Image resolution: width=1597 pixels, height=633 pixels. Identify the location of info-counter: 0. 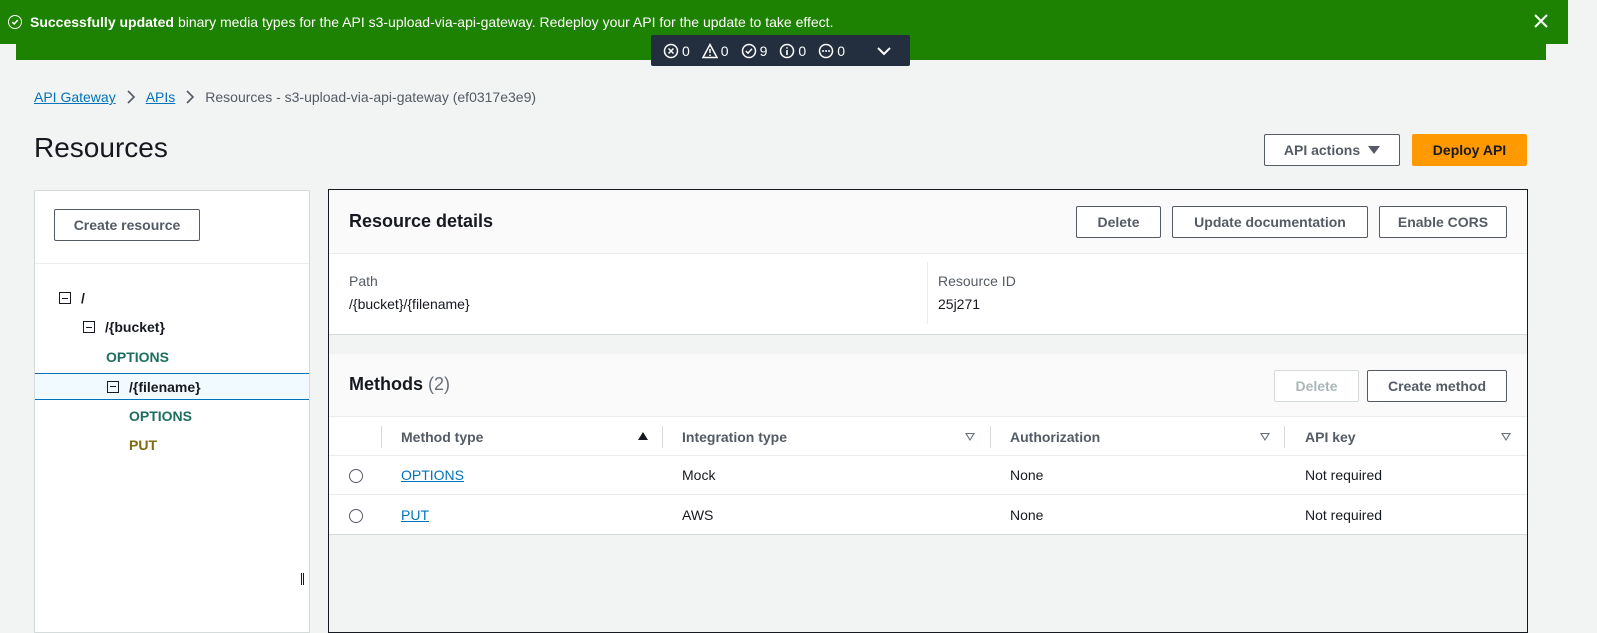
(792, 51).